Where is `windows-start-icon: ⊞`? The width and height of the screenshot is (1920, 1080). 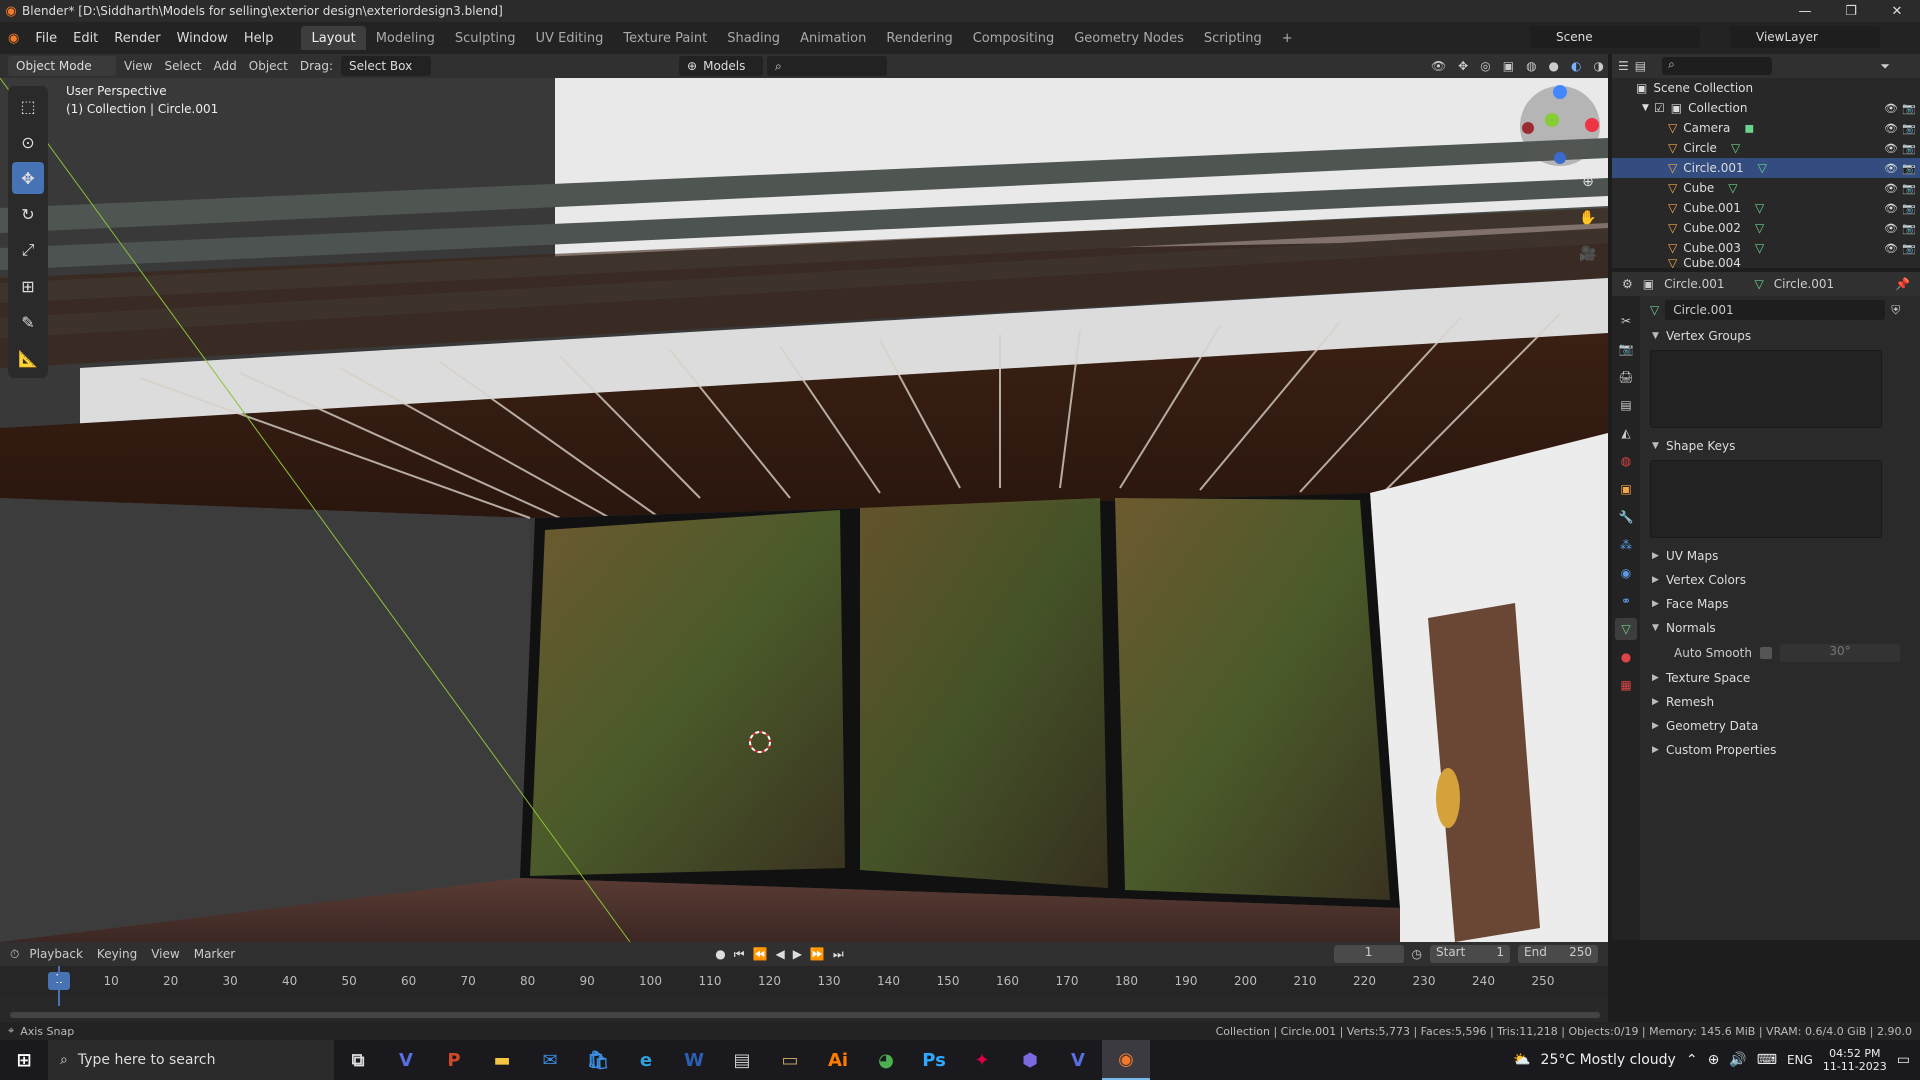 windows-start-icon: ⊞ is located at coordinates (24, 1060).